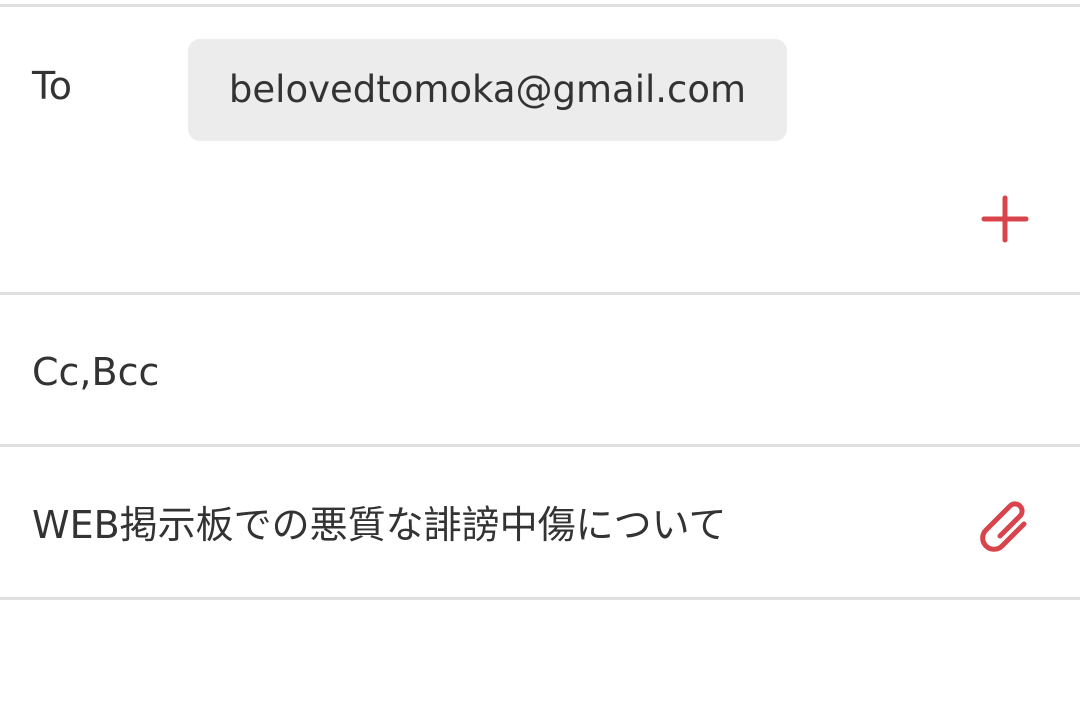 The width and height of the screenshot is (1080, 724). Describe the element at coordinates (482, 525) in the screenshot. I see `subject-field: WEB掲示板での悪質な誹謗中傷について` at that location.